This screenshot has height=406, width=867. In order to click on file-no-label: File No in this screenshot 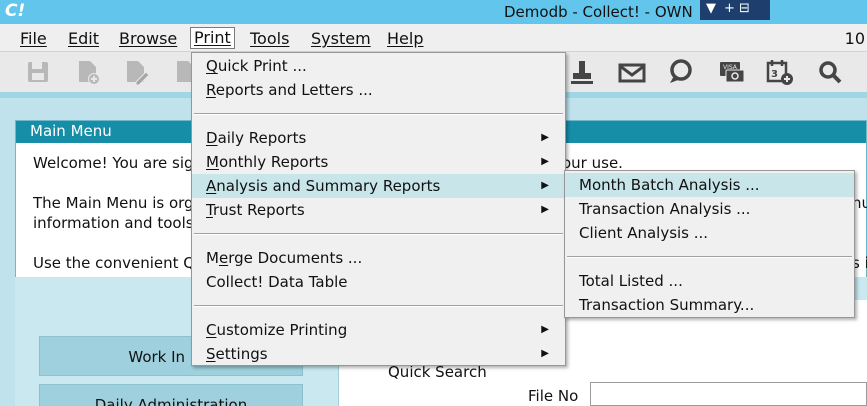, I will do `click(553, 396)`.